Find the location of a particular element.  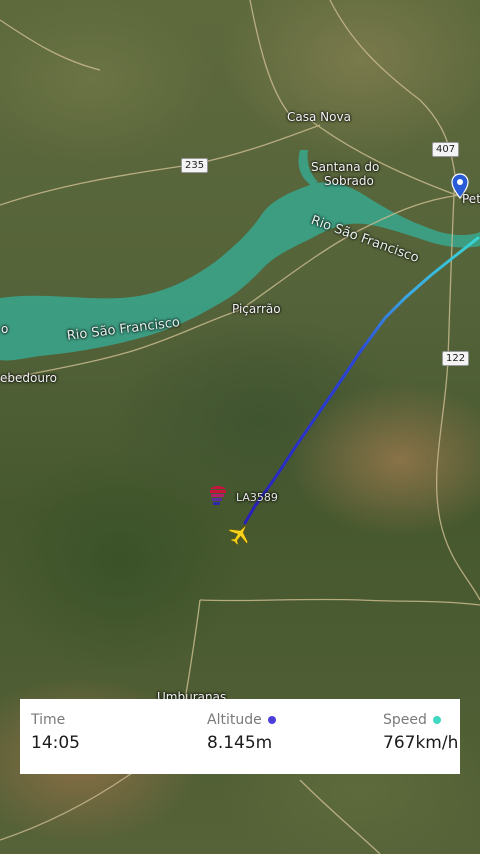

place-left-o: o is located at coordinates (5, 329).